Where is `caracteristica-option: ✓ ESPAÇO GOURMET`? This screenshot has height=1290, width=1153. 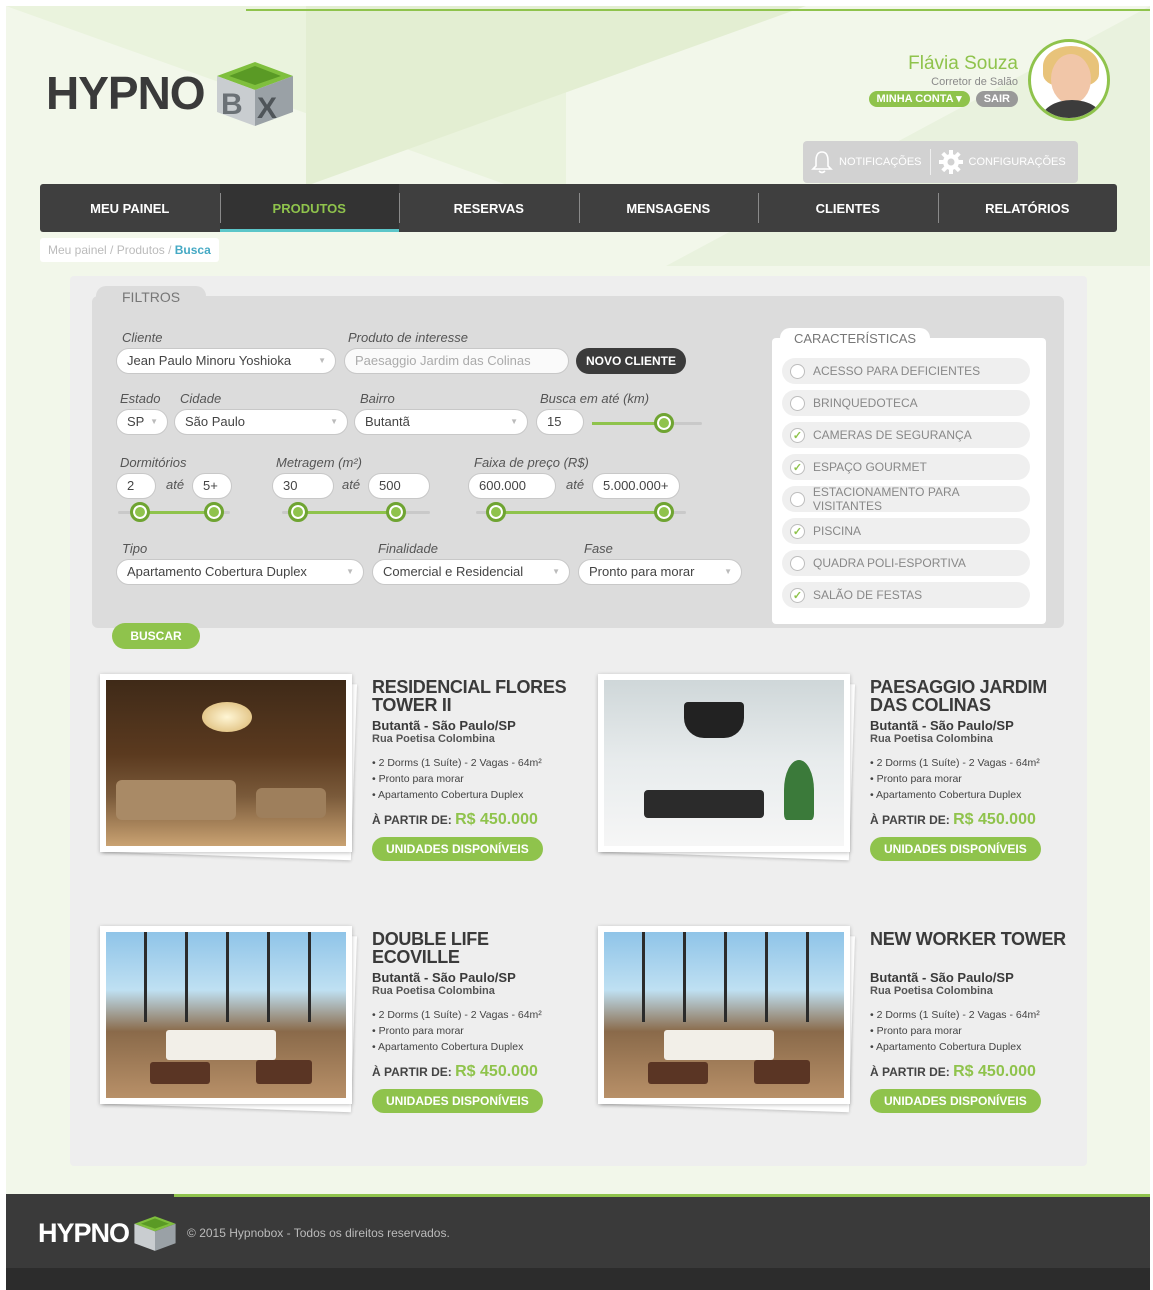
caracteristica-option: ✓ ESPAÇO GOURMET is located at coordinates (906, 467).